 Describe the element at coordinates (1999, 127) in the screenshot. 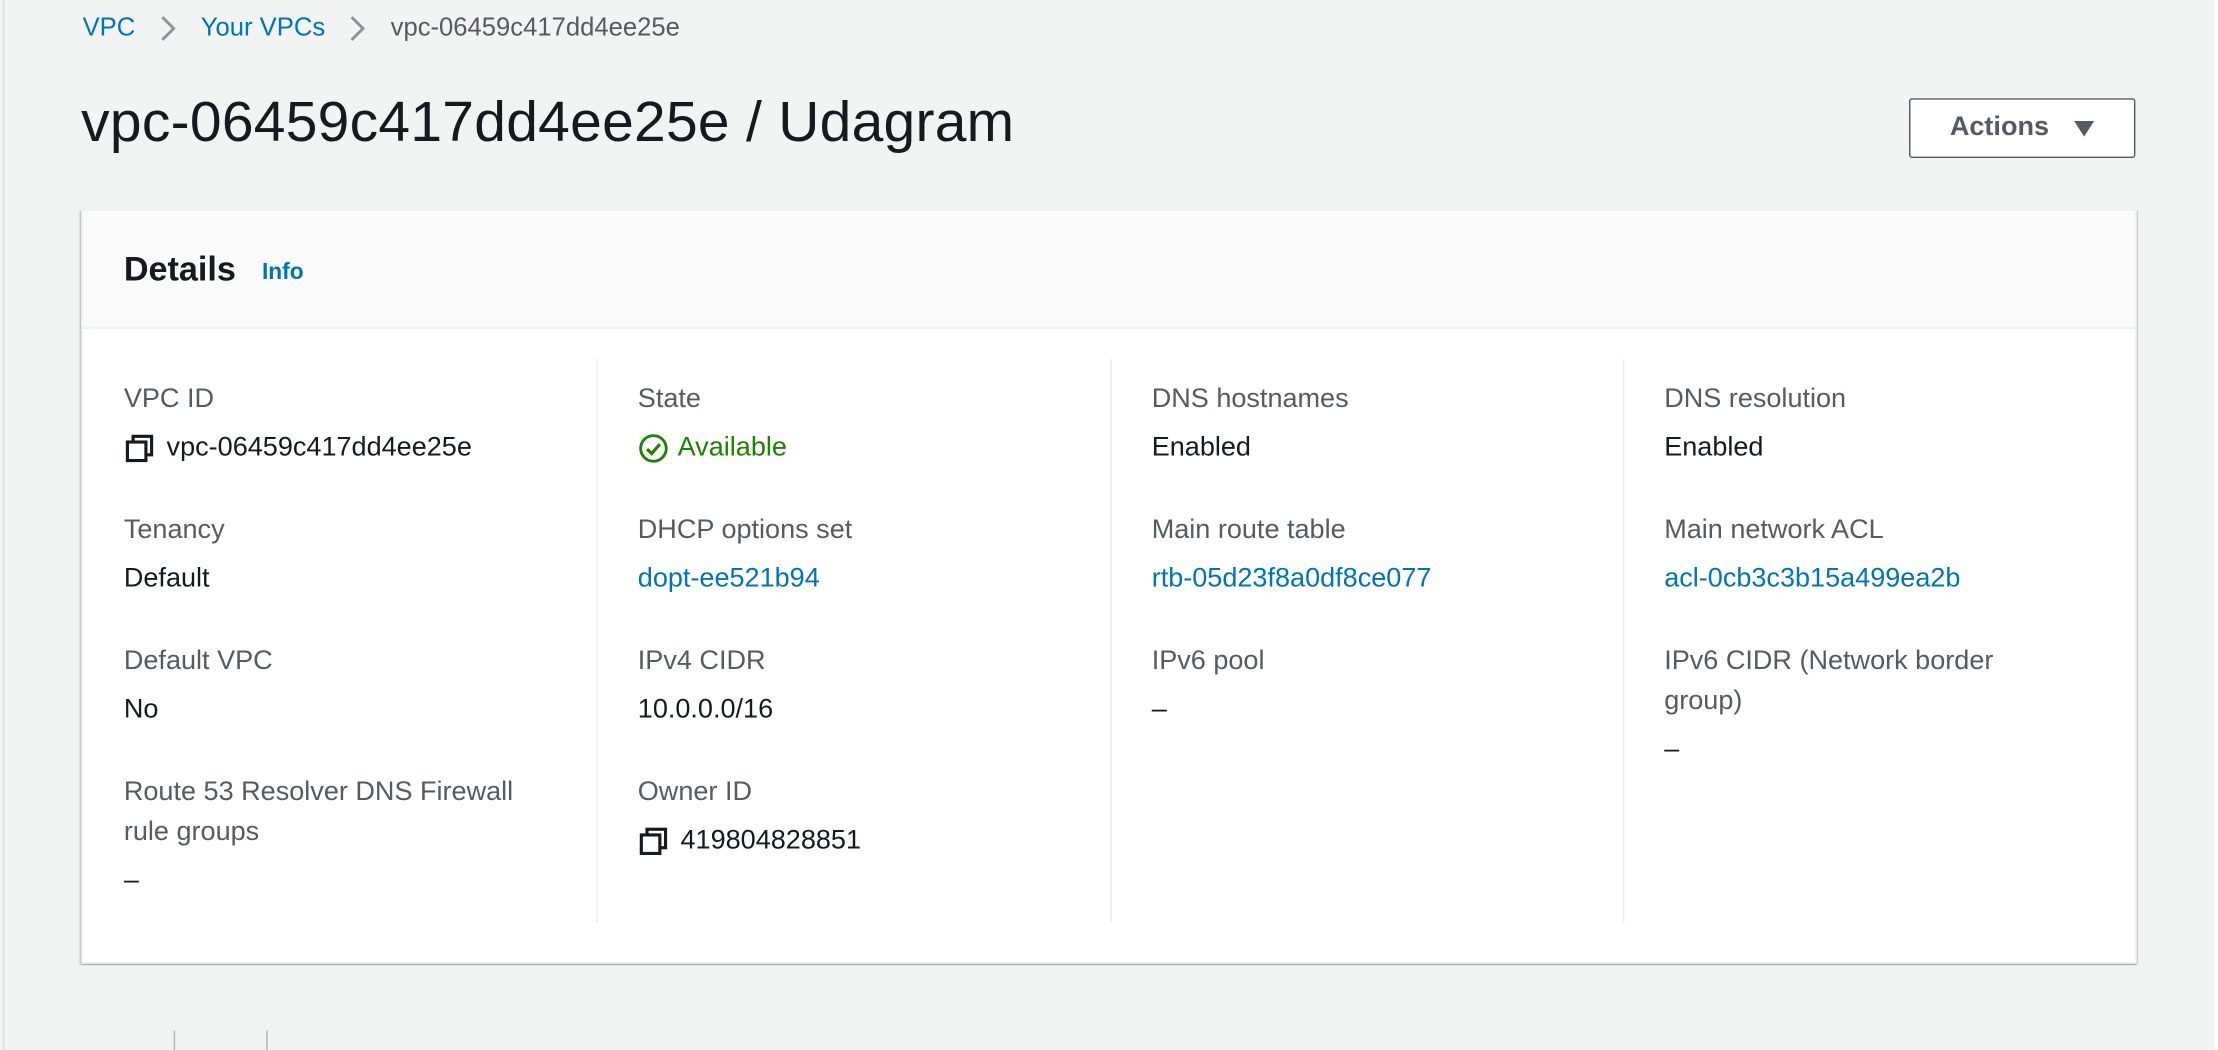

I see `actions-button-label: Actions` at that location.